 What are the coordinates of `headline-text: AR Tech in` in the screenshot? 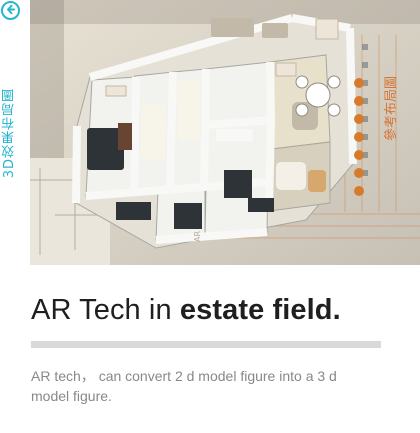 It's located at (105, 310).